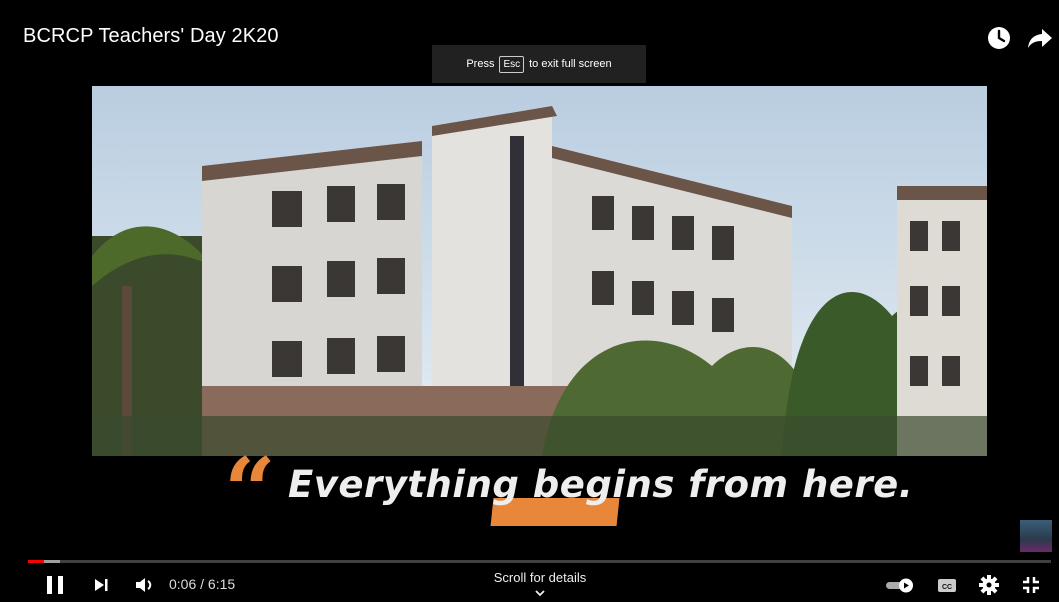  I want to click on chevron-down-icon, so click(540, 593).